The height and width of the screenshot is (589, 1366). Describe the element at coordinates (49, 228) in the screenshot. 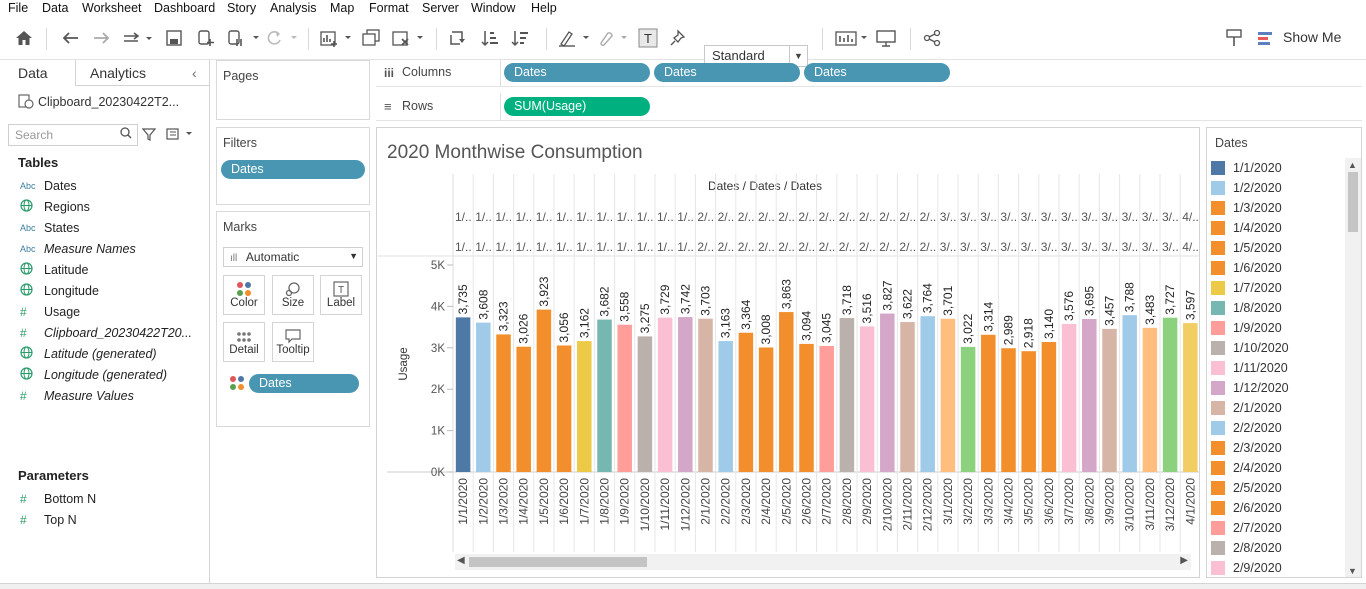

I see `field-item: Abc States` at that location.